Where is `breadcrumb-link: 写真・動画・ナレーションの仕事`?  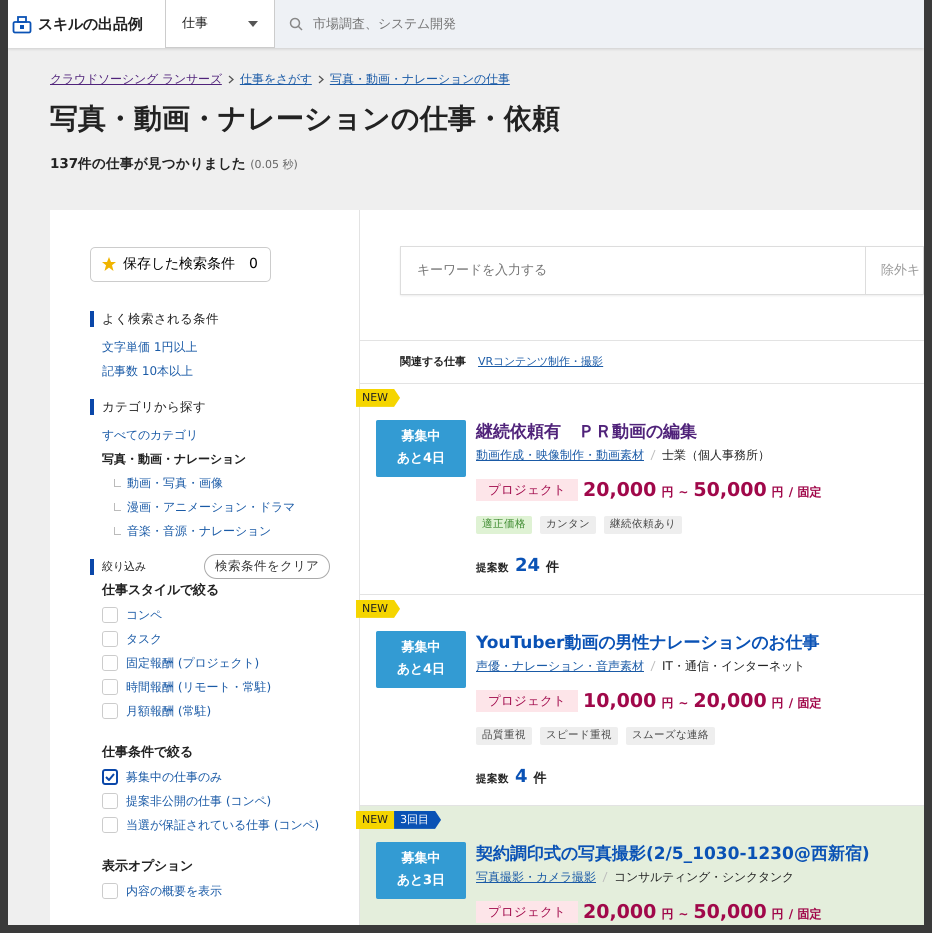
breadcrumb-link: 写真・動画・ナレーションの仕事 is located at coordinates (420, 79).